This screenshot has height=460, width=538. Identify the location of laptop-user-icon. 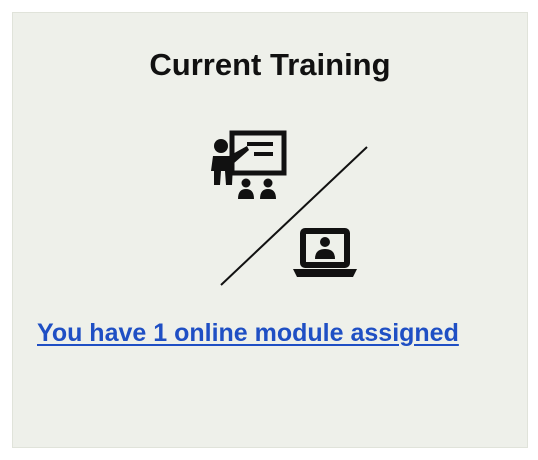
(325, 252).